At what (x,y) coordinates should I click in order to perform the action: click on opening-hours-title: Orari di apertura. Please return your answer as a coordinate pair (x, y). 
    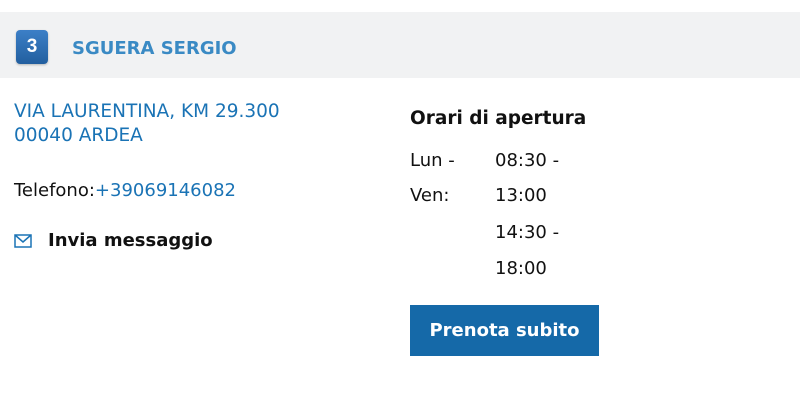
    Looking at the image, I should click on (498, 118).